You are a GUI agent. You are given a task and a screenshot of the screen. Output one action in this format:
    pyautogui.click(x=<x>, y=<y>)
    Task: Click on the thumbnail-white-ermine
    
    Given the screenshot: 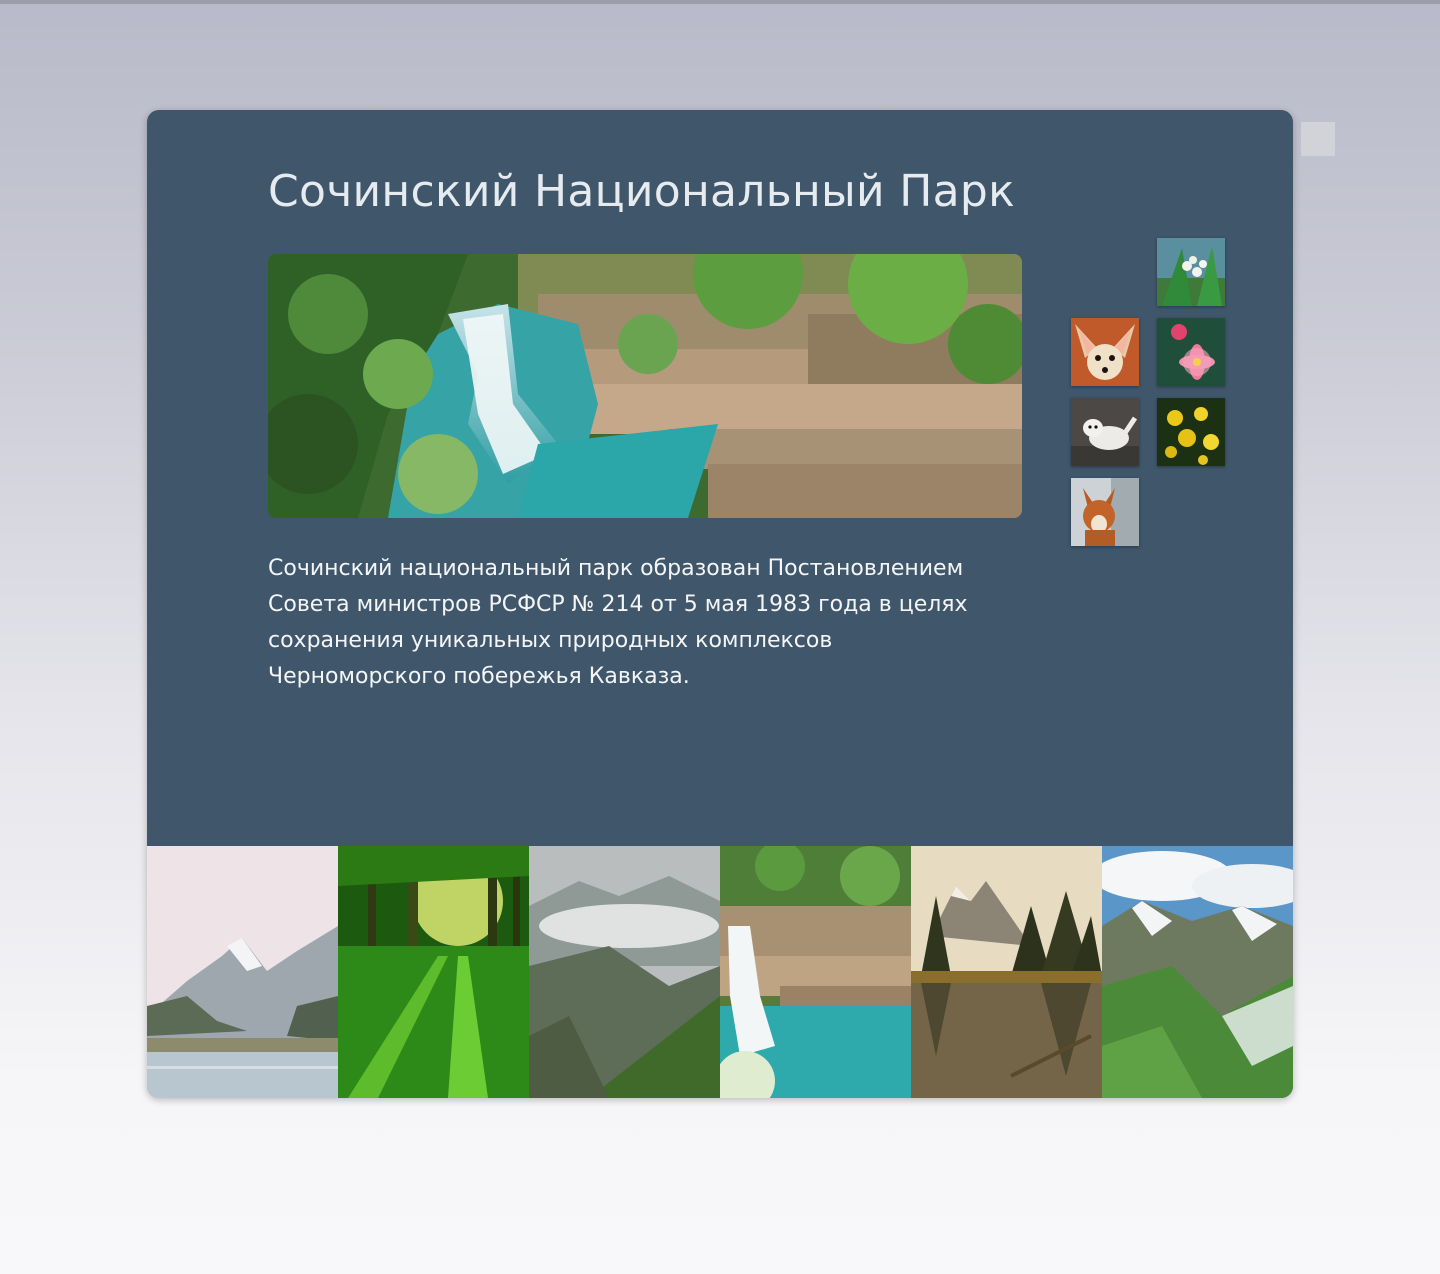 What is the action you would take?
    pyautogui.click(x=1105, y=432)
    